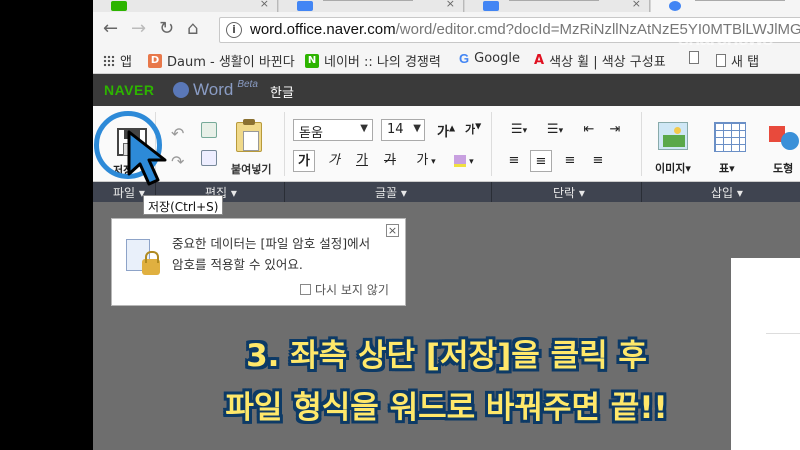 This screenshot has width=800, height=450. I want to click on naver-logo: NAVER, so click(129, 90).